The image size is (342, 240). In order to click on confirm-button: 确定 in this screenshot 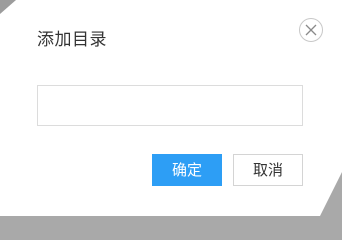, I will do `click(187, 170)`.